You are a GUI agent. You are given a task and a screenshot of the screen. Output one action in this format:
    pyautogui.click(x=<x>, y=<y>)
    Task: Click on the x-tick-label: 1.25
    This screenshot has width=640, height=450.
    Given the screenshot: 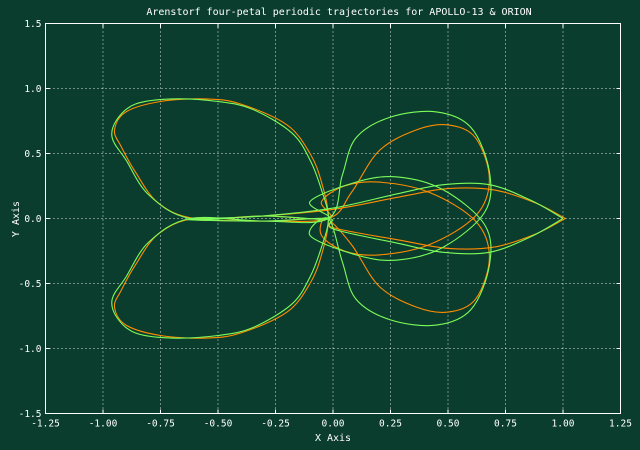 What is the action you would take?
    pyautogui.click(x=620, y=424)
    